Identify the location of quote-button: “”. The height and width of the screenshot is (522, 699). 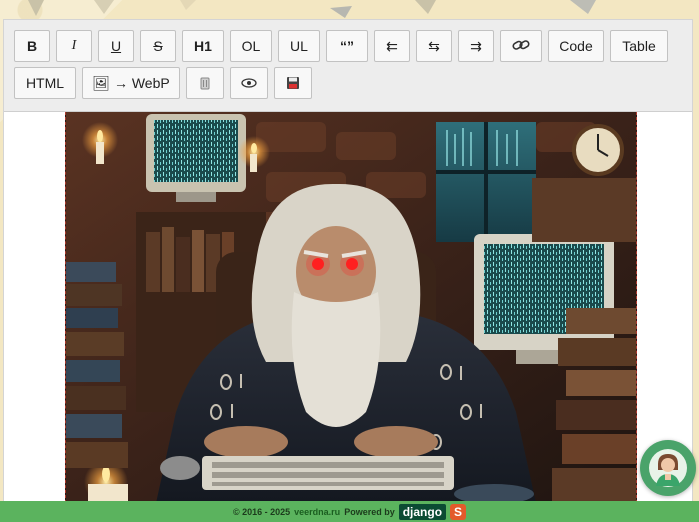
(347, 46).